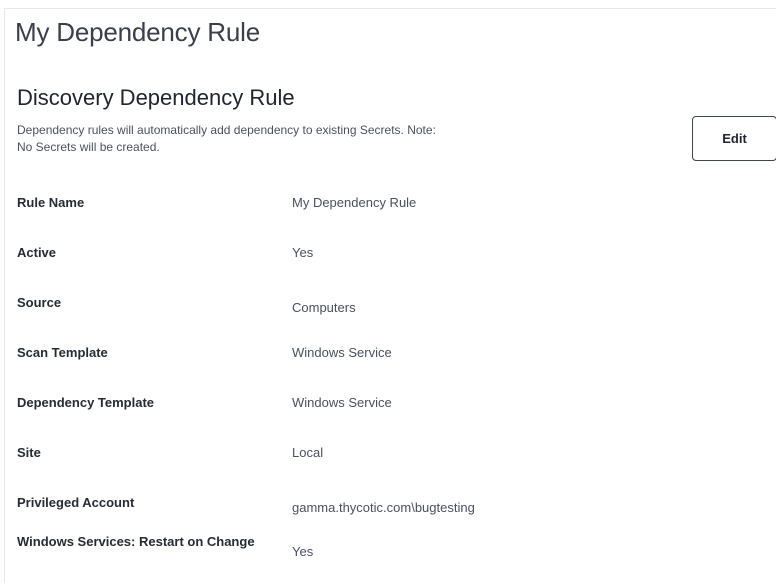 This screenshot has width=776, height=583. Describe the element at coordinates (29, 452) in the screenshot. I see `site-label: Site` at that location.